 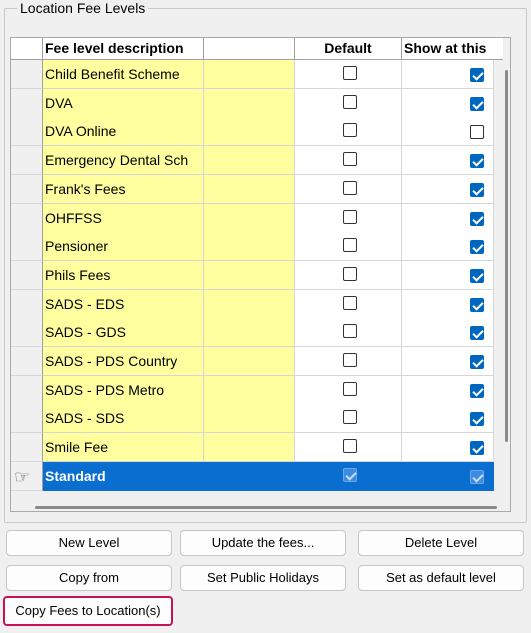 I want to click on table-row: OHFFSS, so click(x=257, y=218).